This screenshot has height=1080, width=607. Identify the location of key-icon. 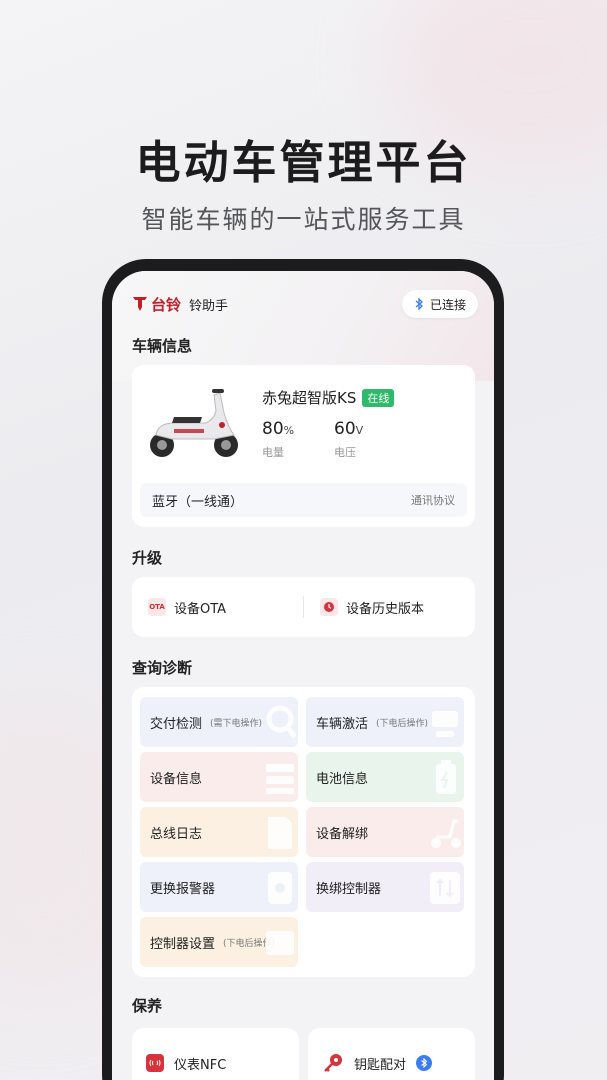
(333, 1063).